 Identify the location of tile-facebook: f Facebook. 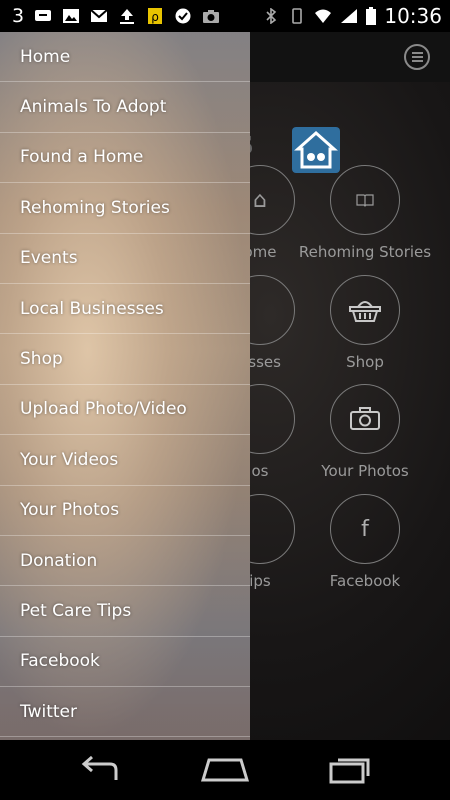
(365, 542).